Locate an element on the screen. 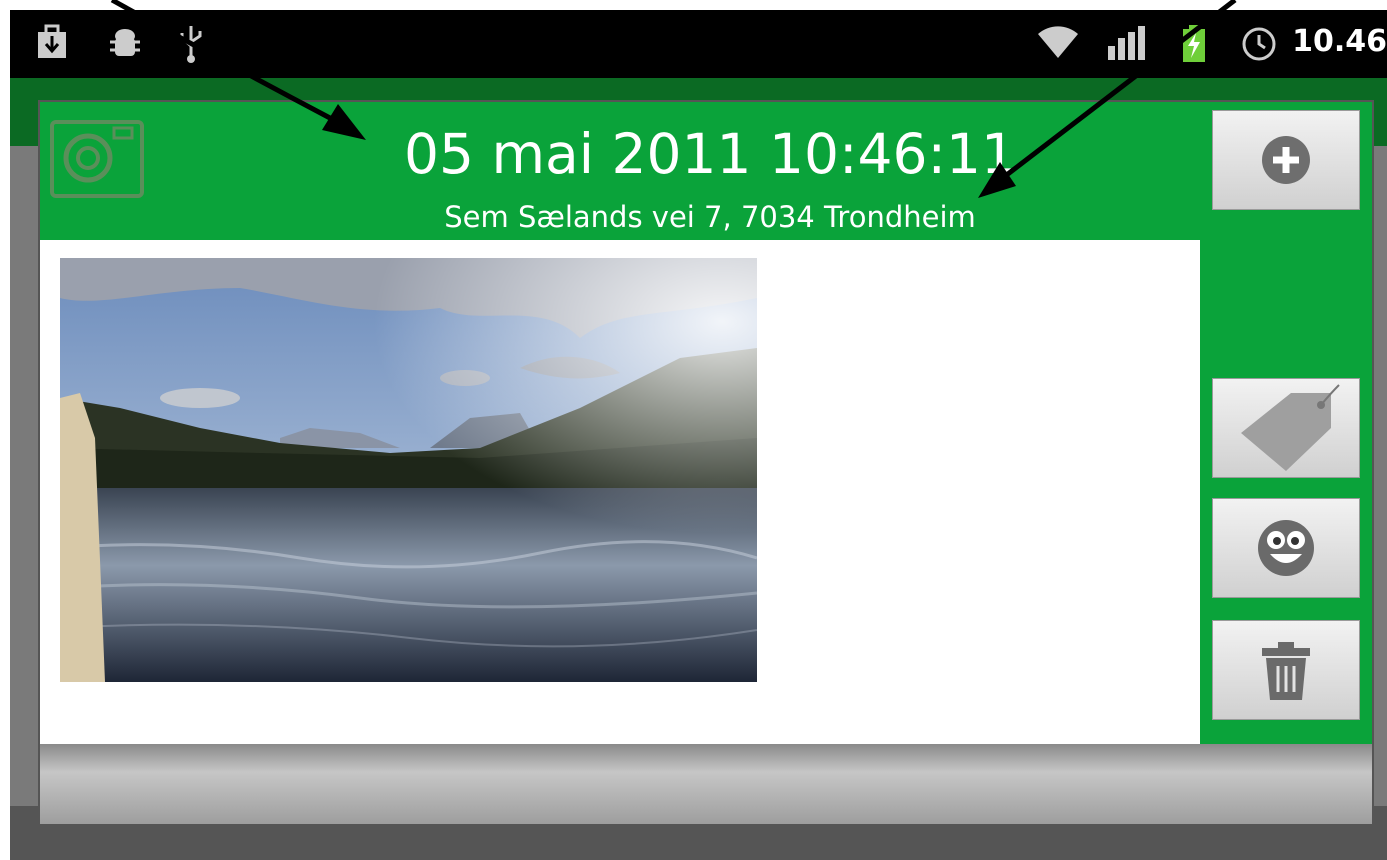 The height and width of the screenshot is (860, 1387). android-debug-icon is located at coordinates (125, 42).